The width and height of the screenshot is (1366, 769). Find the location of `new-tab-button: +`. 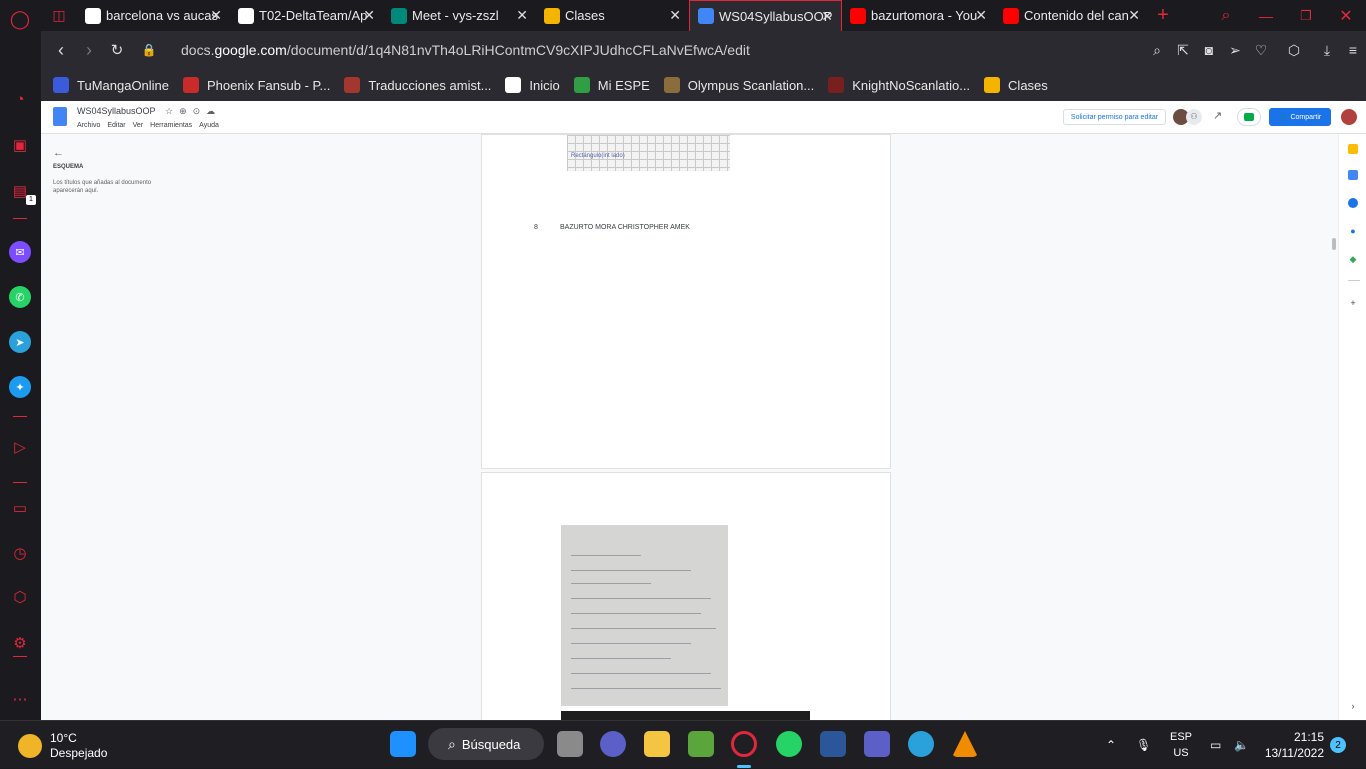

new-tab-button: + is located at coordinates (1163, 15).